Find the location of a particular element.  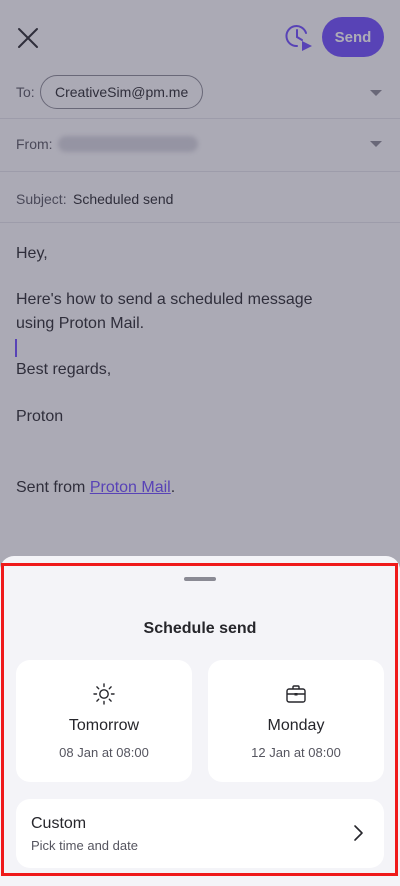

schedule-option-custom: Custom Pick time and date is located at coordinates (200, 833).